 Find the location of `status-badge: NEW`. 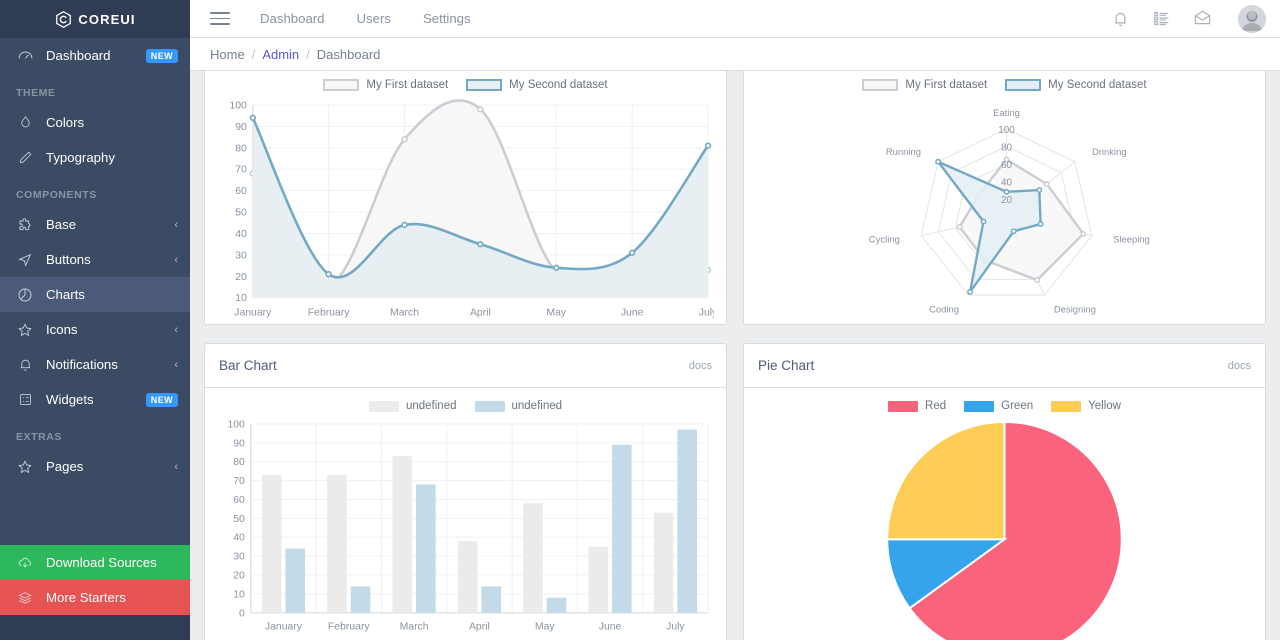

status-badge: NEW is located at coordinates (161, 399).